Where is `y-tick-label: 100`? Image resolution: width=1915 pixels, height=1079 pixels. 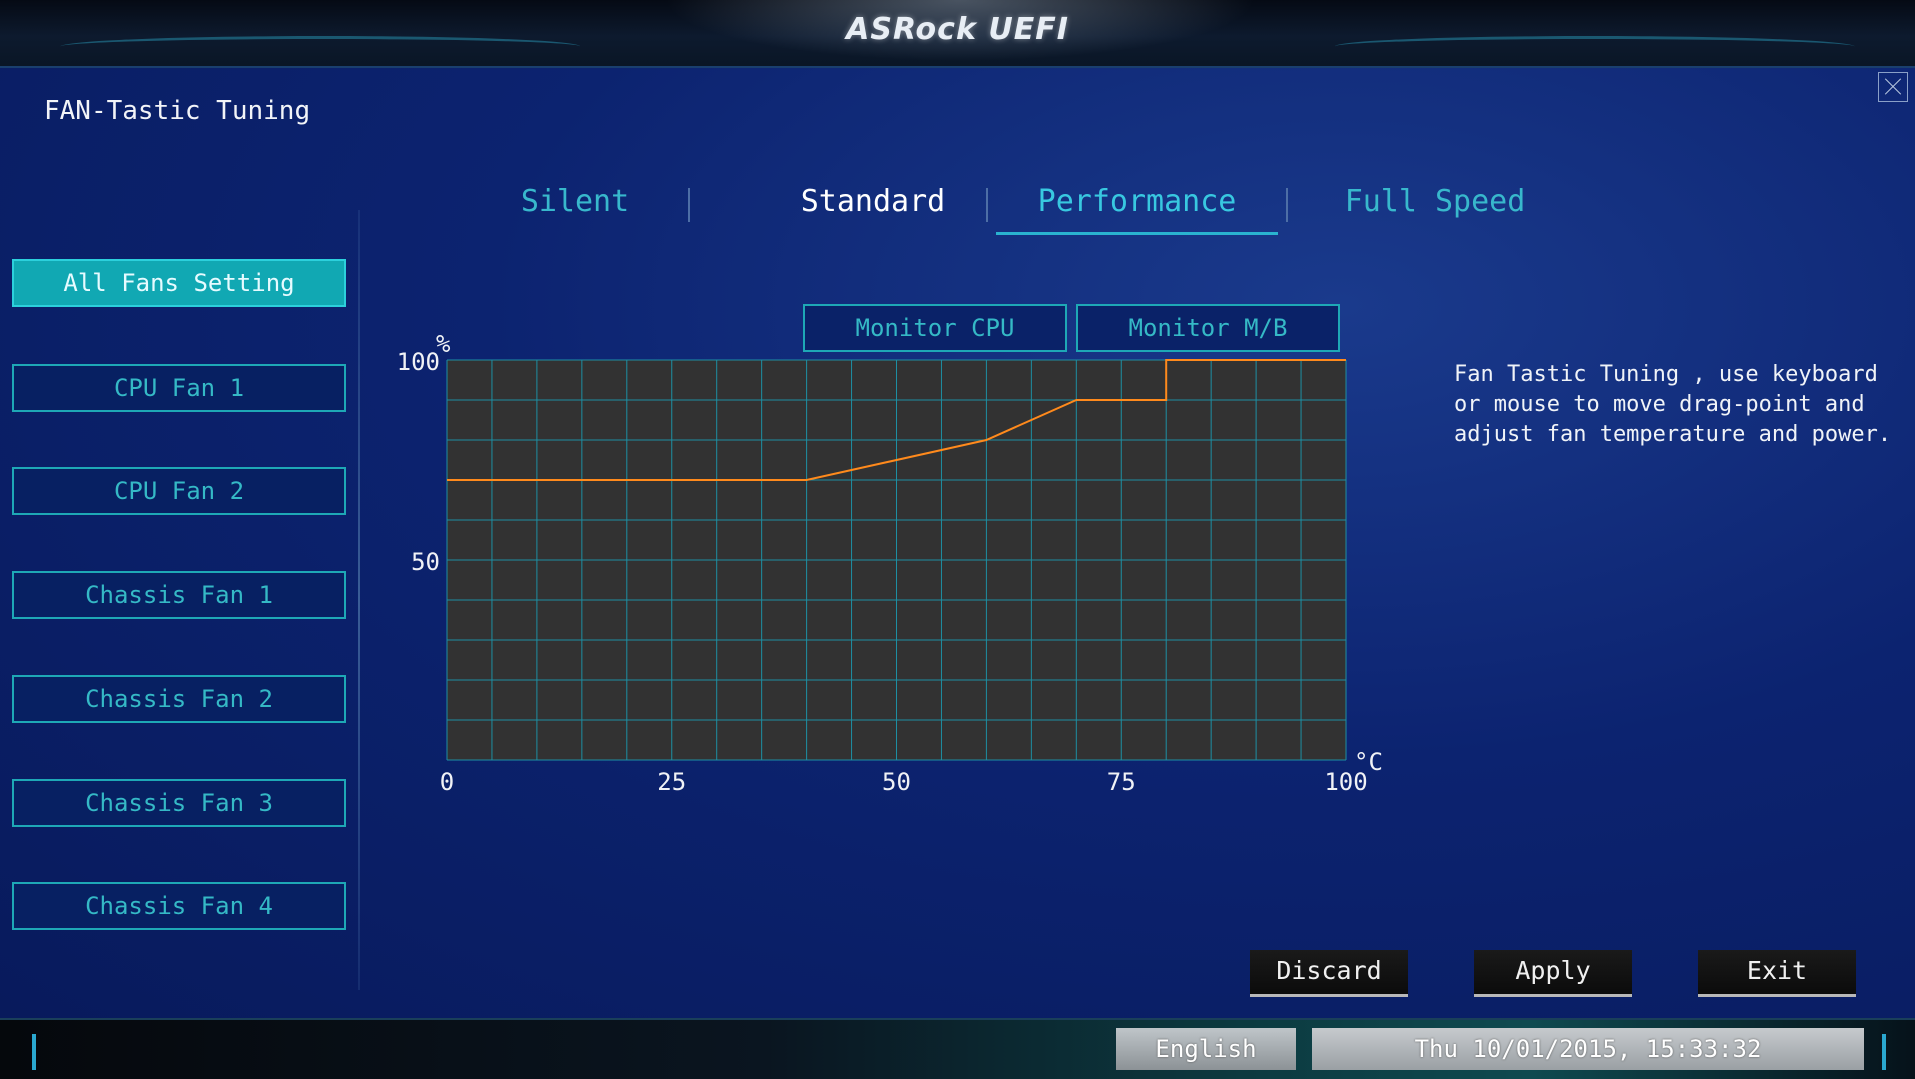
y-tick-label: 100 is located at coordinates (418, 362).